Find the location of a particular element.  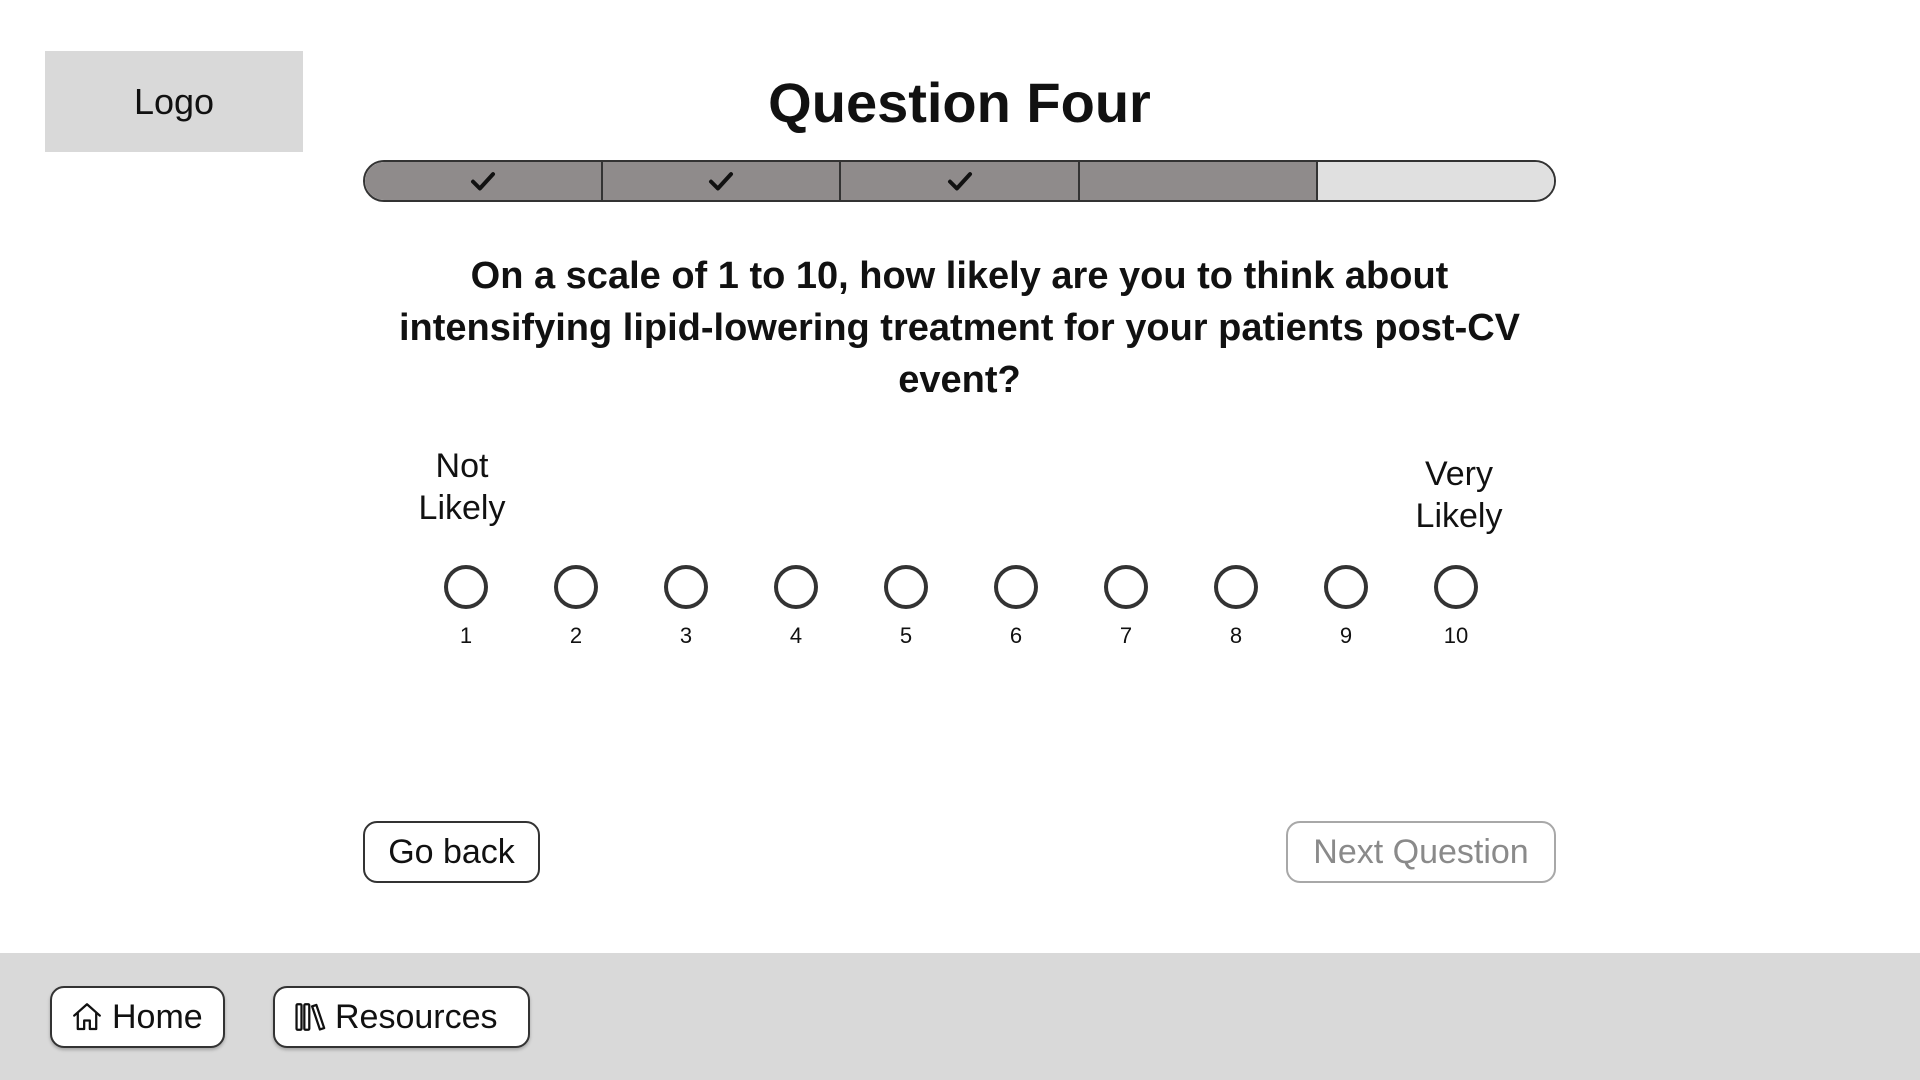

scale-low-label-line1: Not is located at coordinates (462, 466).